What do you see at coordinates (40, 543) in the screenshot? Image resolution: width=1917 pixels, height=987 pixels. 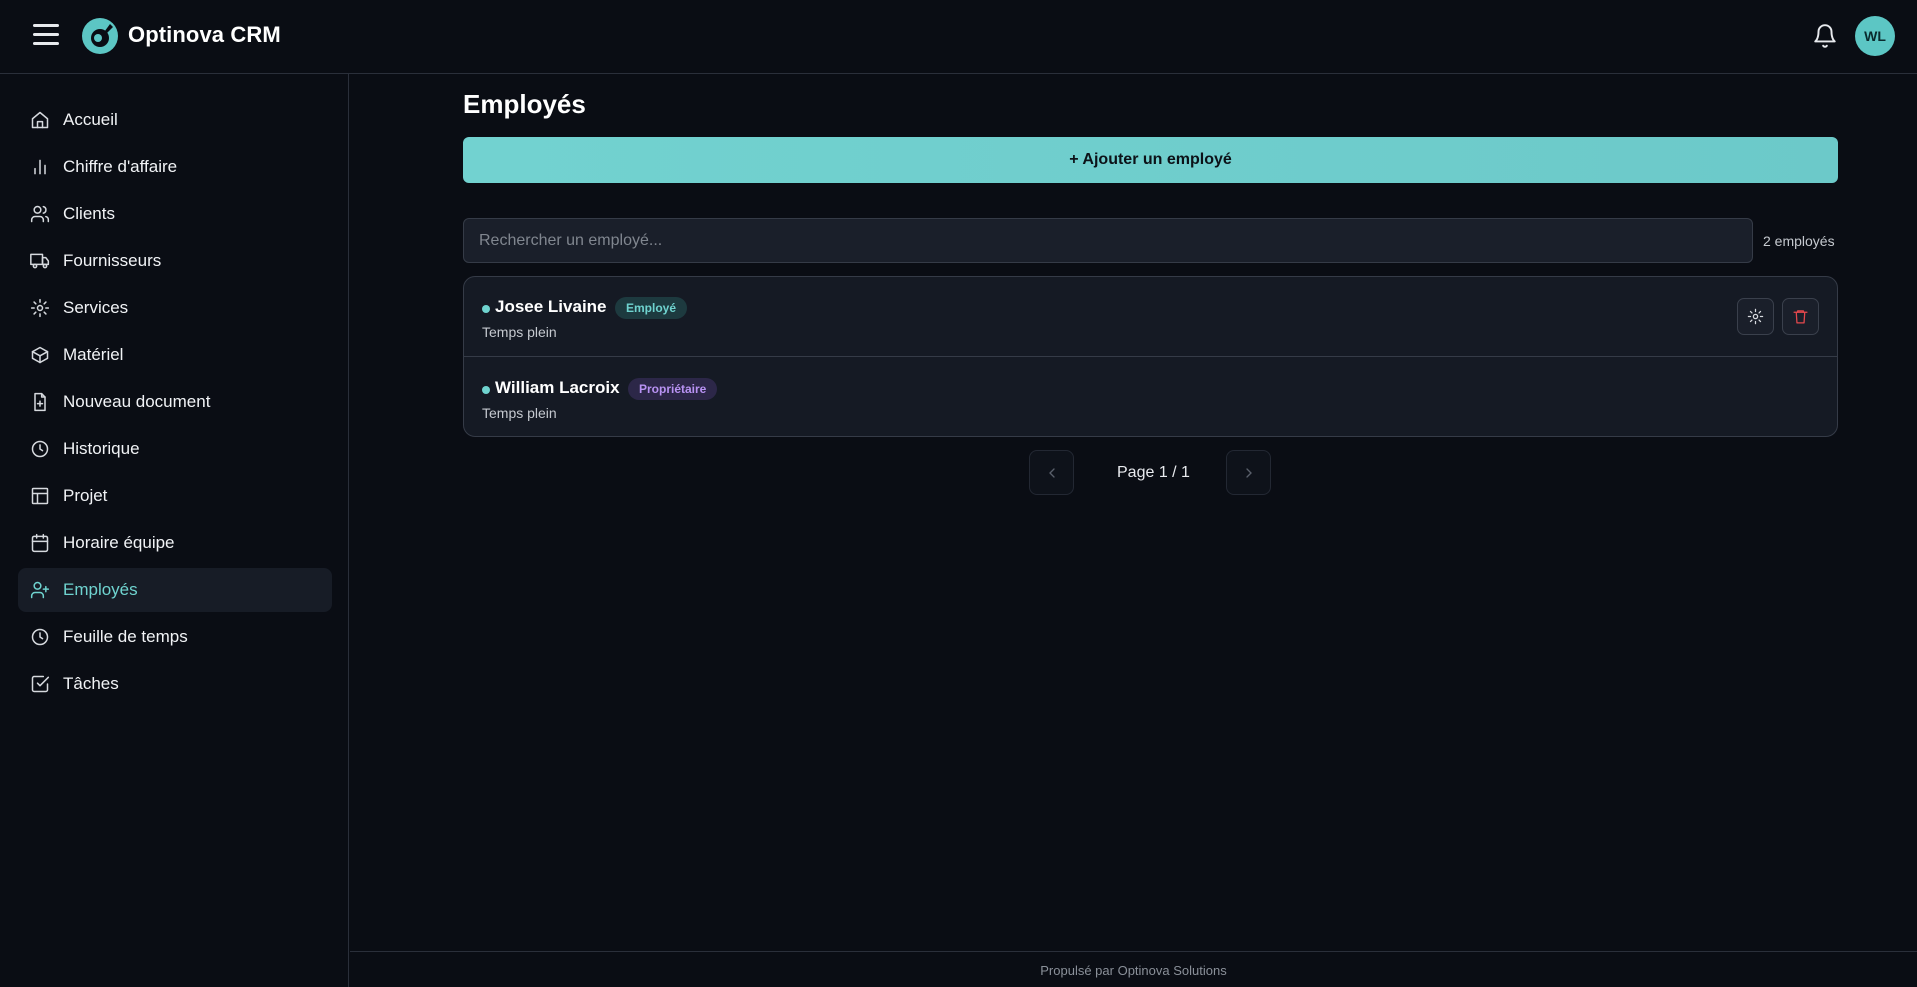 I see `calendar-icon` at bounding box center [40, 543].